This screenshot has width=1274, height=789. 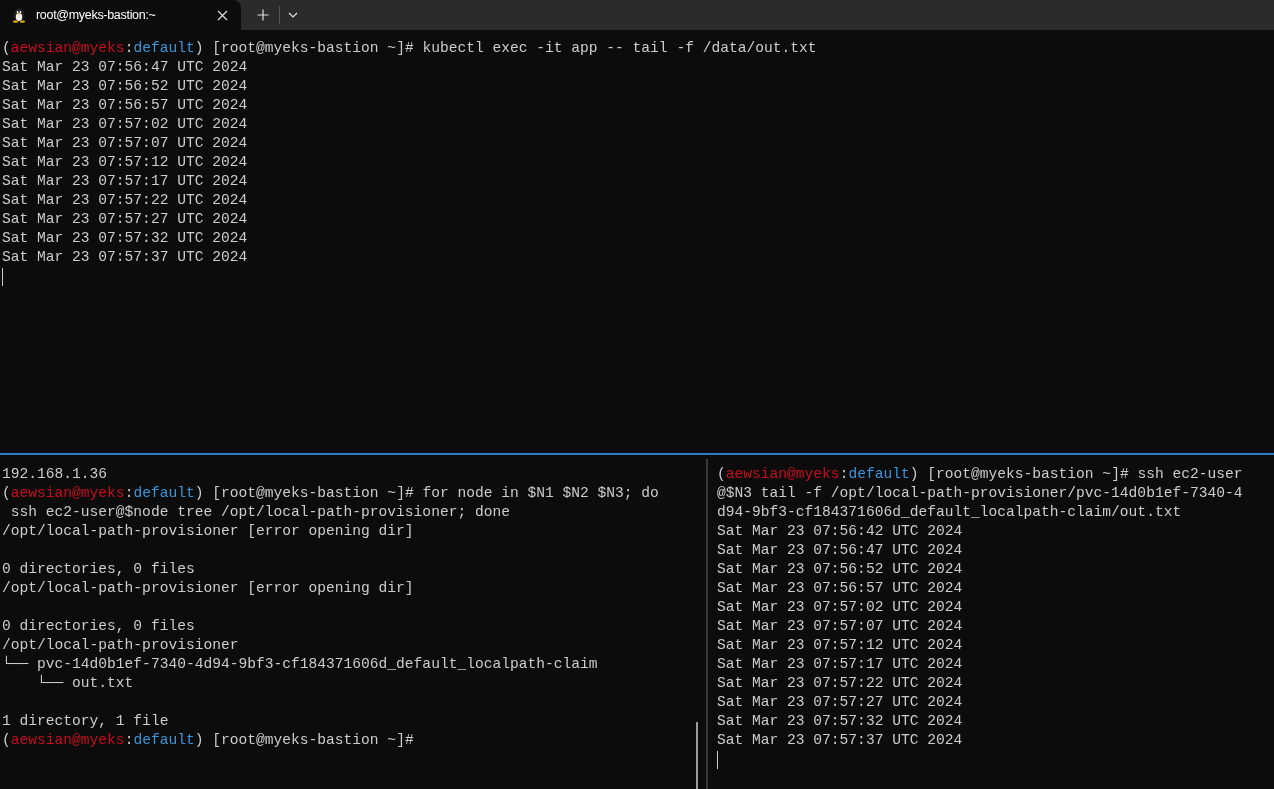 What do you see at coordinates (409, 48) in the screenshot?
I see `prompt-line: (aewsian@myeks:default) [root@myeks-bastion ~]# kubectl exec -it app -- tail -f /data/out.txt` at bounding box center [409, 48].